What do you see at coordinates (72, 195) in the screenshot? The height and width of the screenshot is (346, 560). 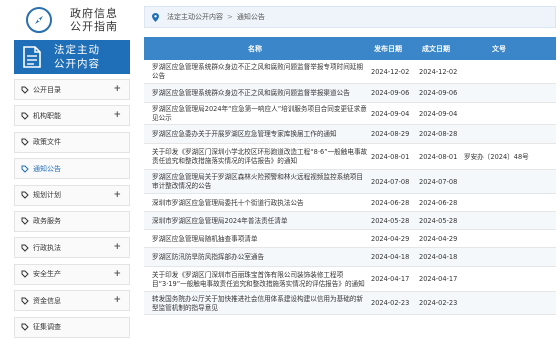 I see `sidebar-item-plans: 规划计划 +` at bounding box center [72, 195].